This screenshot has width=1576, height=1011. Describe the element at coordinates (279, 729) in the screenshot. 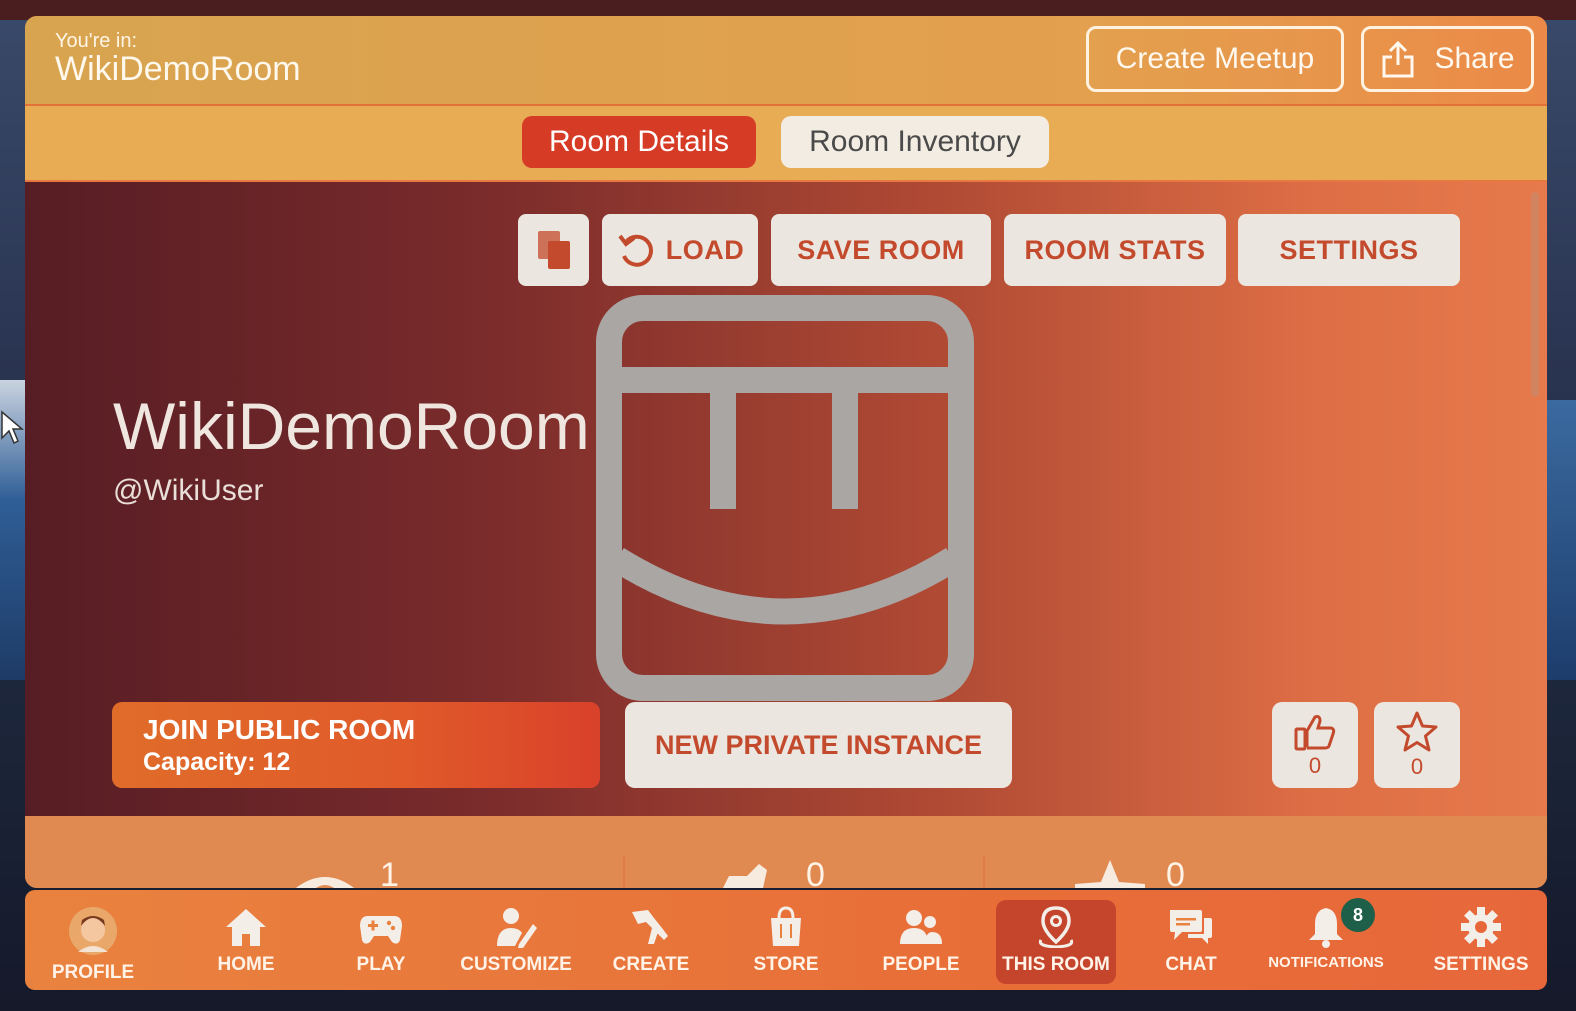

I see `join-public-room-label: JOIN PUBLIC ROOM` at that location.